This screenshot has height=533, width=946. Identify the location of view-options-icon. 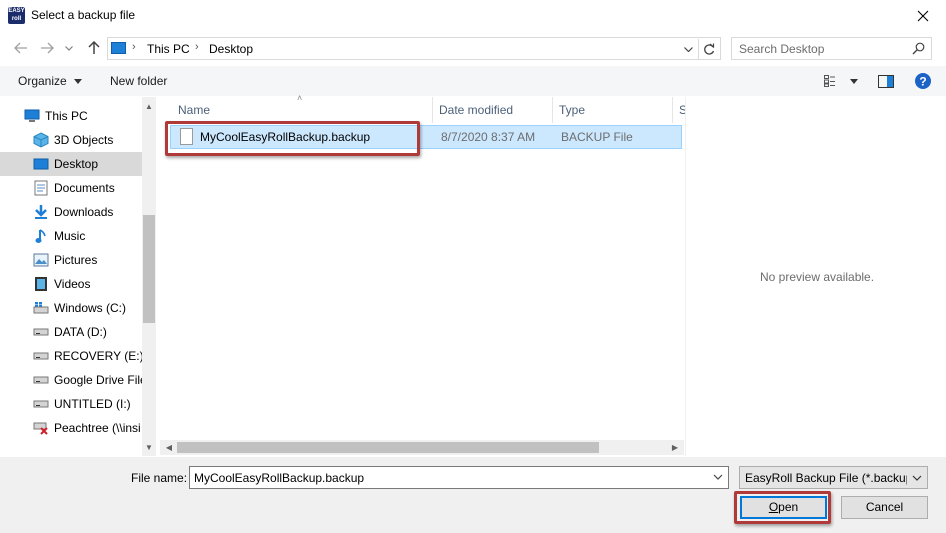
(829, 81).